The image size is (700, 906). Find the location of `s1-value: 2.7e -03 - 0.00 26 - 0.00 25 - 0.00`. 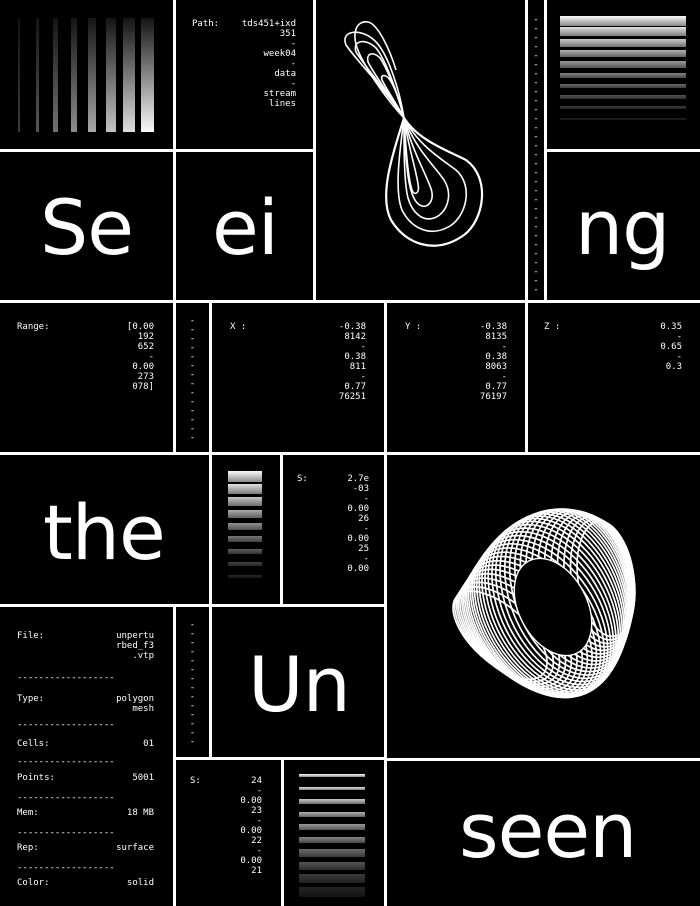

s1-value: 2.7e -03 - 0.00 26 - 0.00 25 - 0.00 is located at coordinates (358, 524).